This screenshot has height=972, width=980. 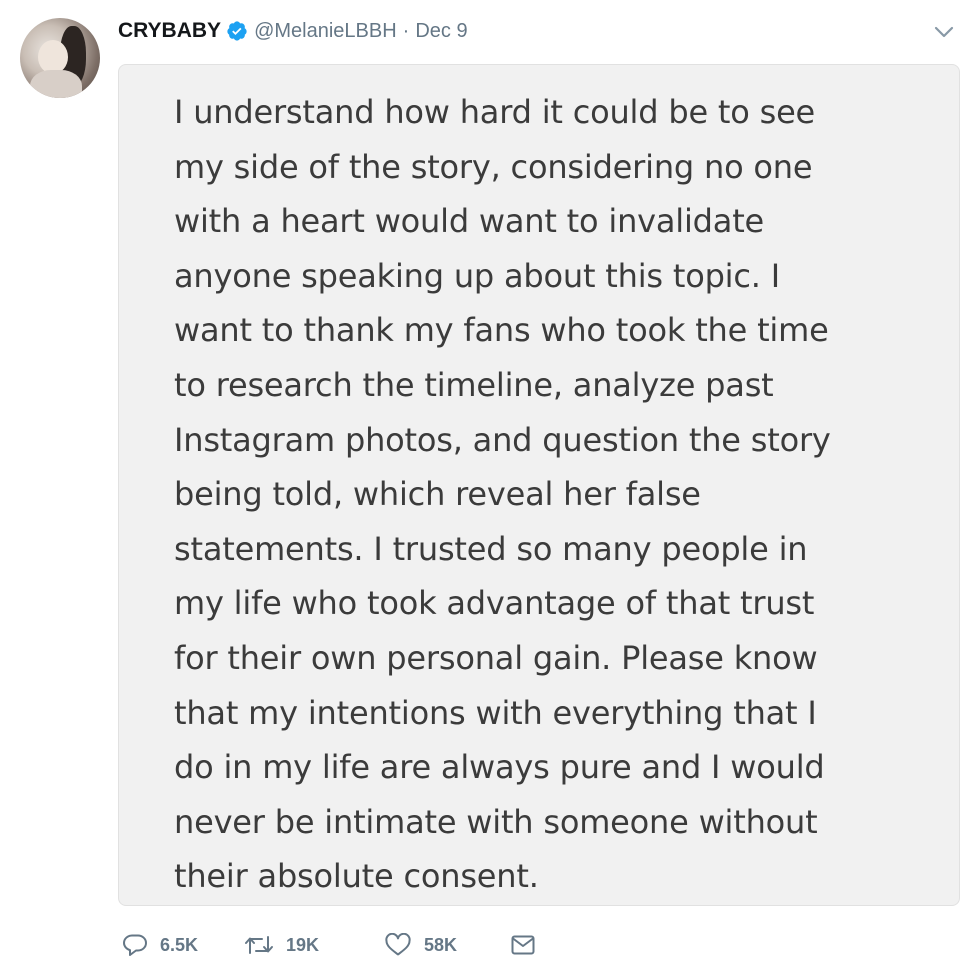 I want to click on image-text-line: being told, which reveal her false, so click(x=437, y=494).